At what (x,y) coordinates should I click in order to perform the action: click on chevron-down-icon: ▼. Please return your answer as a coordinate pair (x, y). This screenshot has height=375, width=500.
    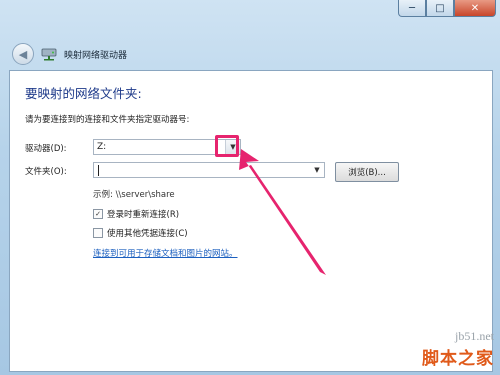
    Looking at the image, I should click on (317, 170).